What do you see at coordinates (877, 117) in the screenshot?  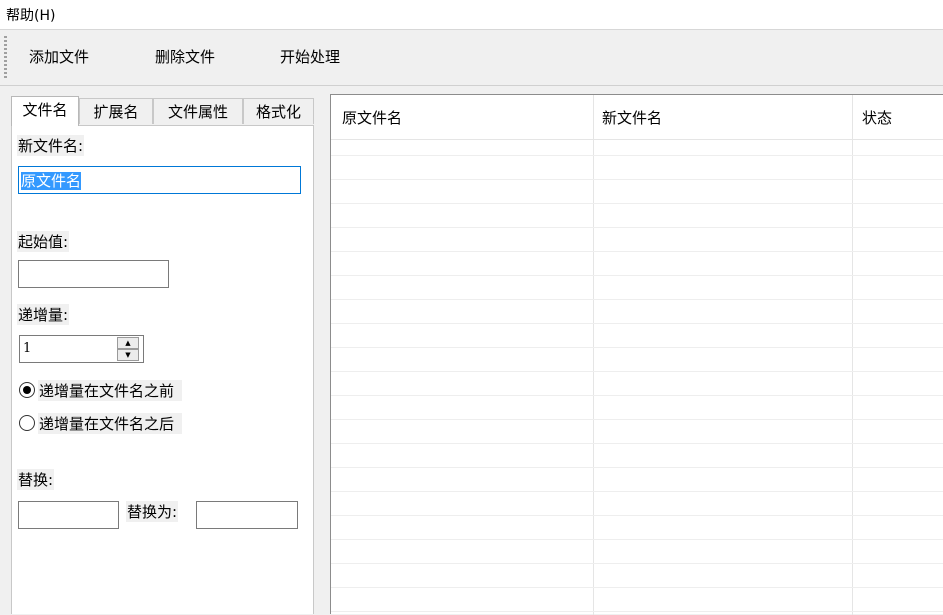 I see `column-status: 状态` at bounding box center [877, 117].